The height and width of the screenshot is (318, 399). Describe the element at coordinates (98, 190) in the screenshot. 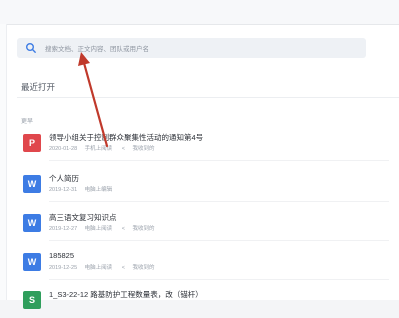

I see `file-source: 电脑上编辑` at that location.